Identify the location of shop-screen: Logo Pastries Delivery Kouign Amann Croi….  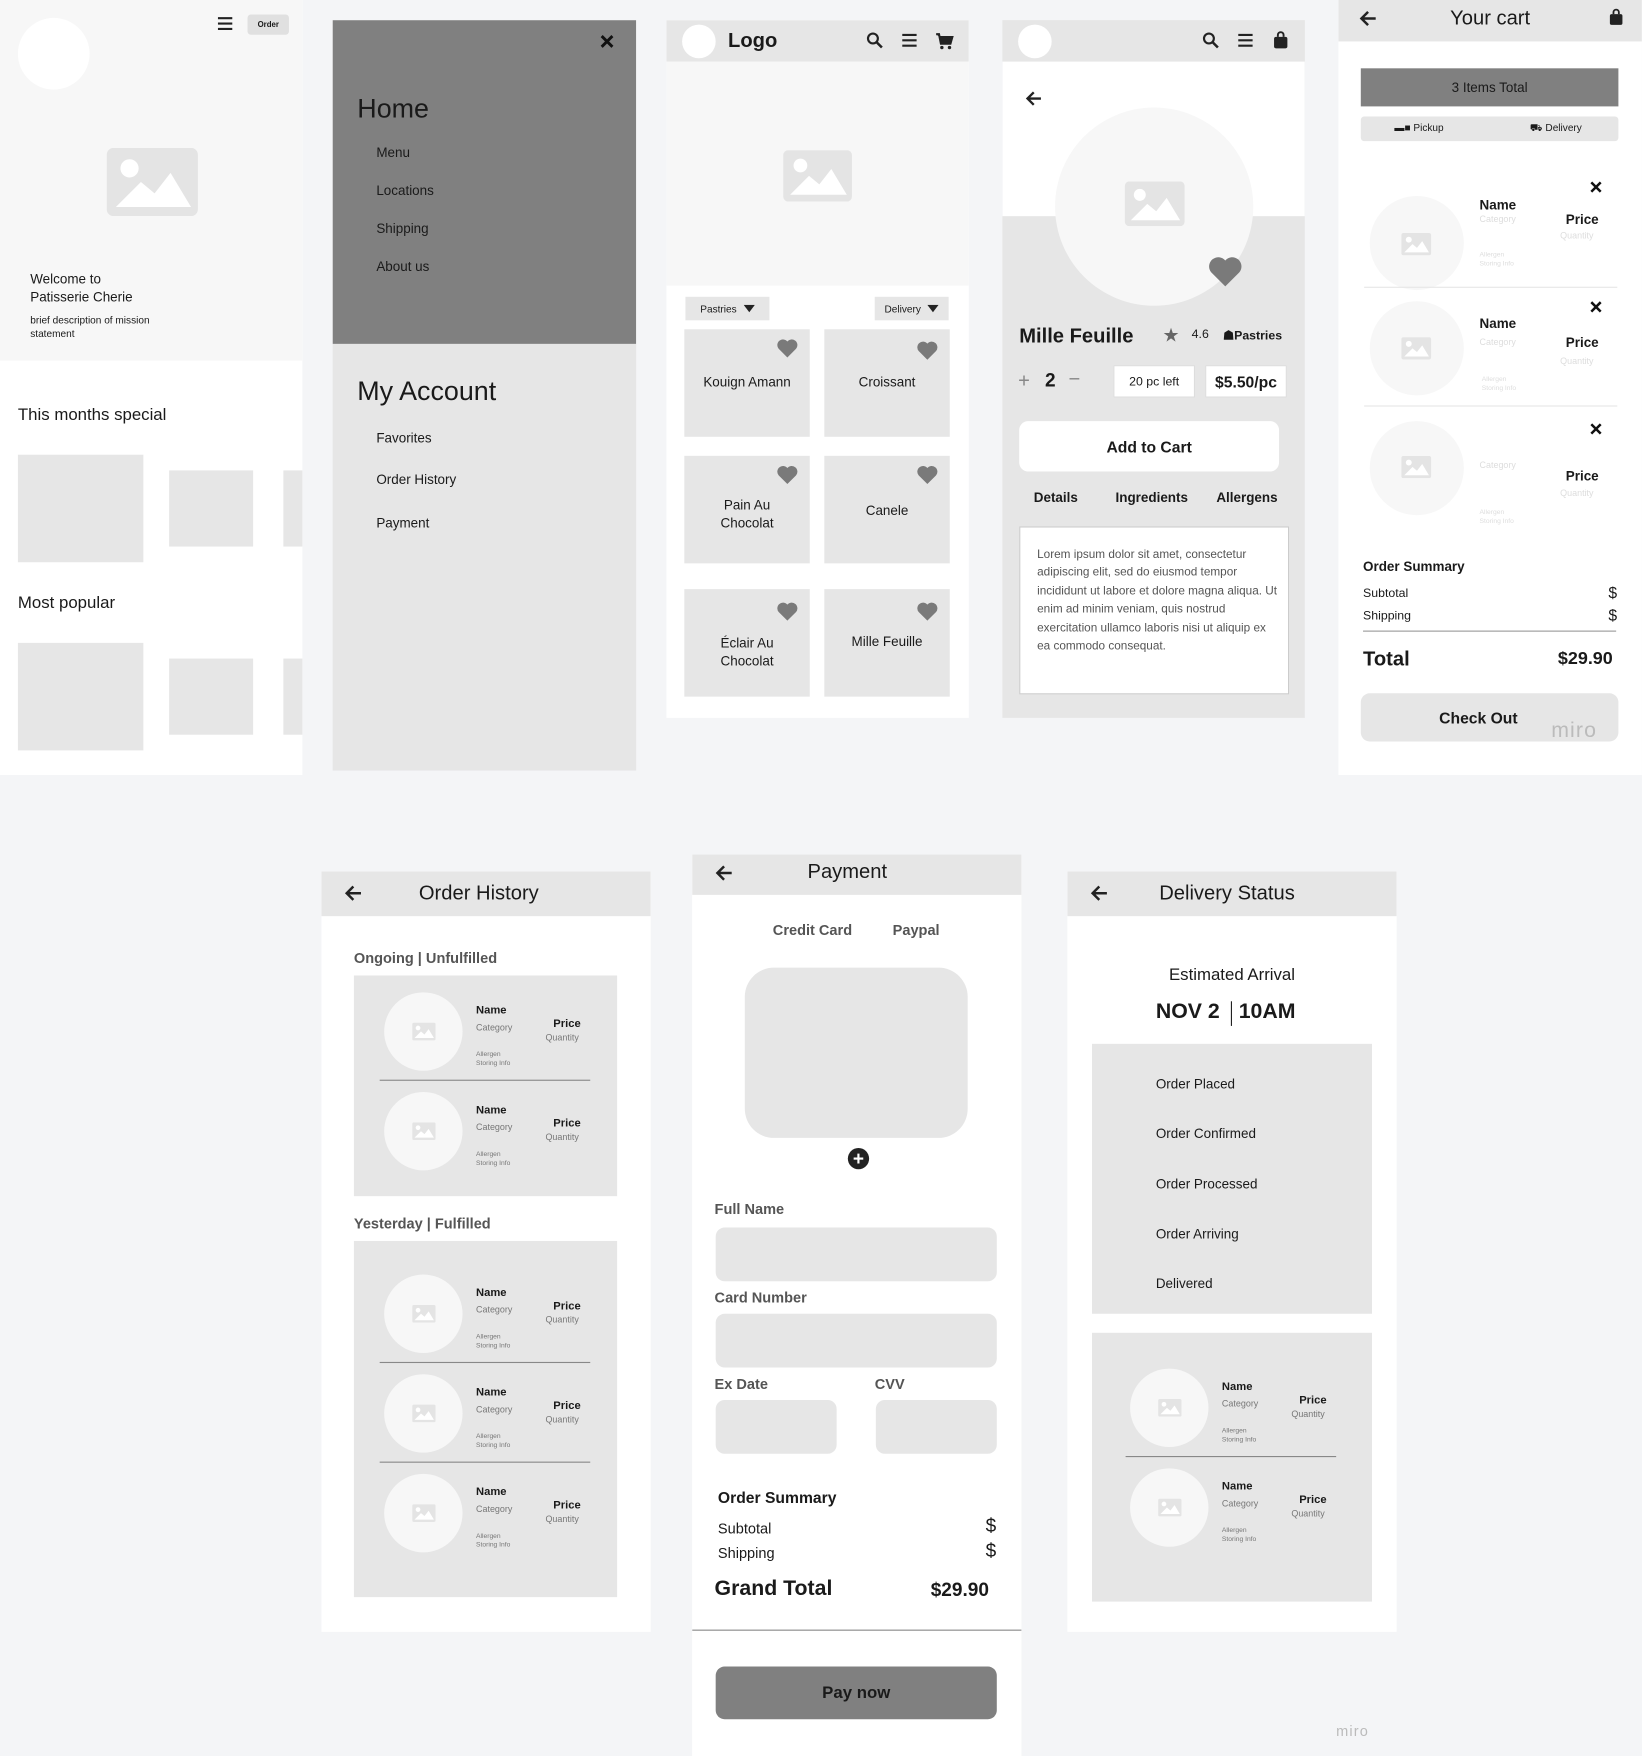
(817, 369).